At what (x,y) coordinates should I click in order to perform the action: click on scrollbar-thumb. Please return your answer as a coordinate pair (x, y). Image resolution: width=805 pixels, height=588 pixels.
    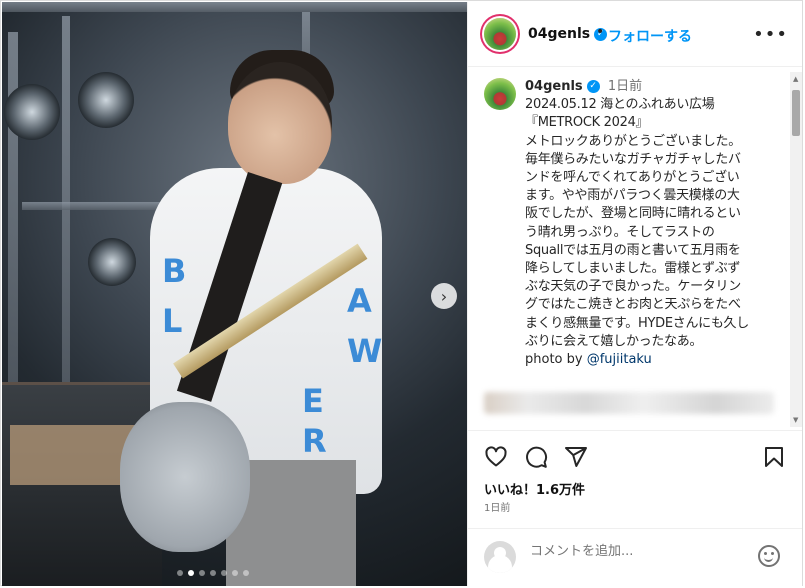
    Looking at the image, I should click on (796, 113).